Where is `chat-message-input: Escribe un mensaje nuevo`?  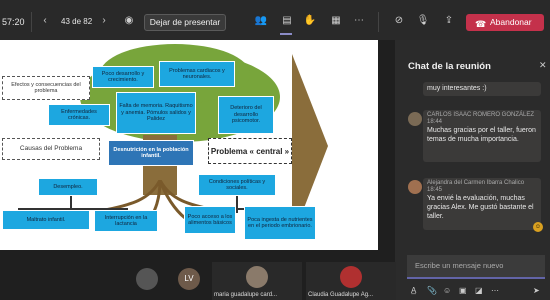 chat-message-input: Escribe un mensaje nuevo is located at coordinates (476, 267).